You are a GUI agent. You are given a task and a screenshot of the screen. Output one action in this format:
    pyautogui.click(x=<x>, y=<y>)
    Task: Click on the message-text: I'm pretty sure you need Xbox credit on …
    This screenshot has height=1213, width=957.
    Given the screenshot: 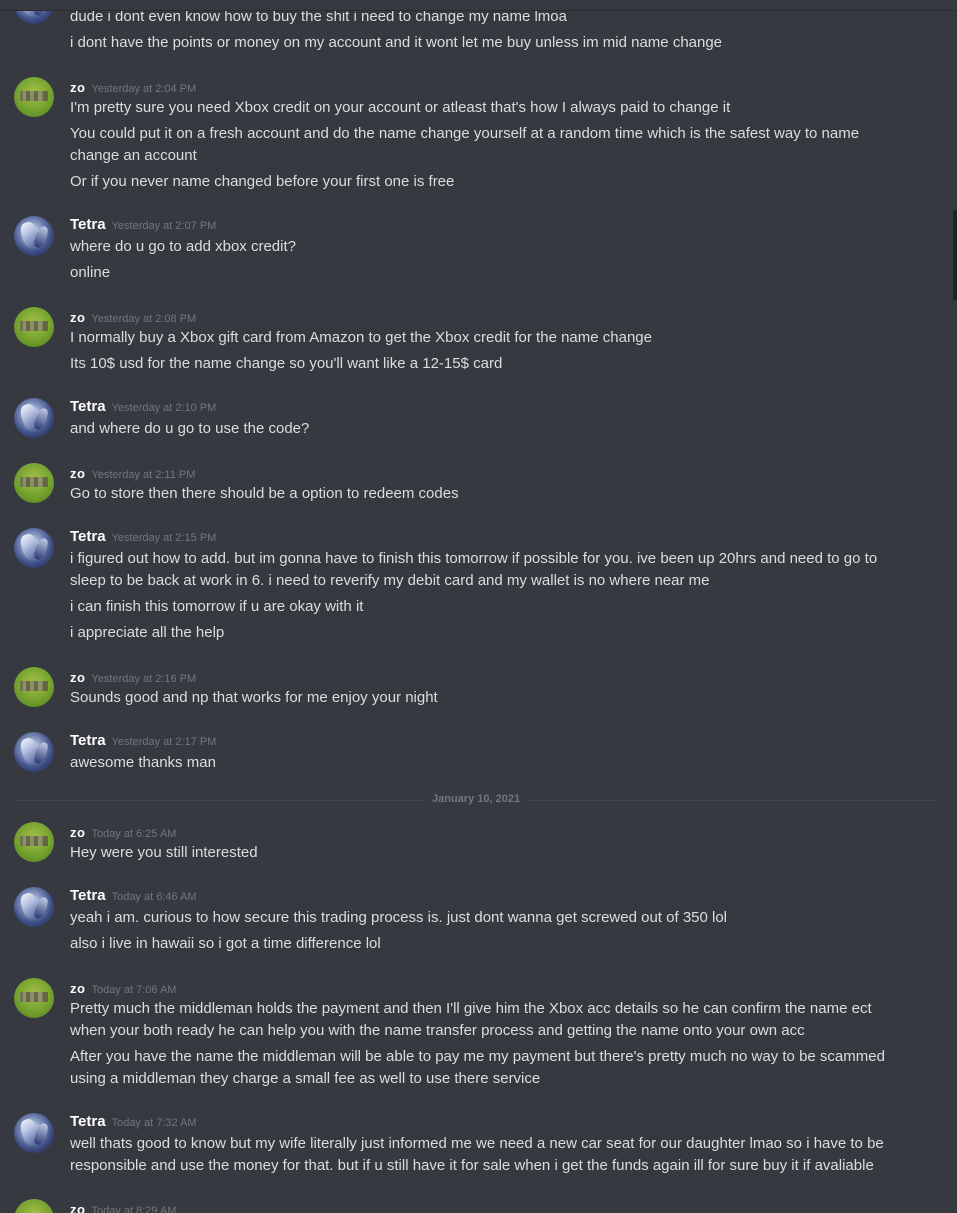 What is the action you would take?
    pyautogui.click(x=400, y=107)
    